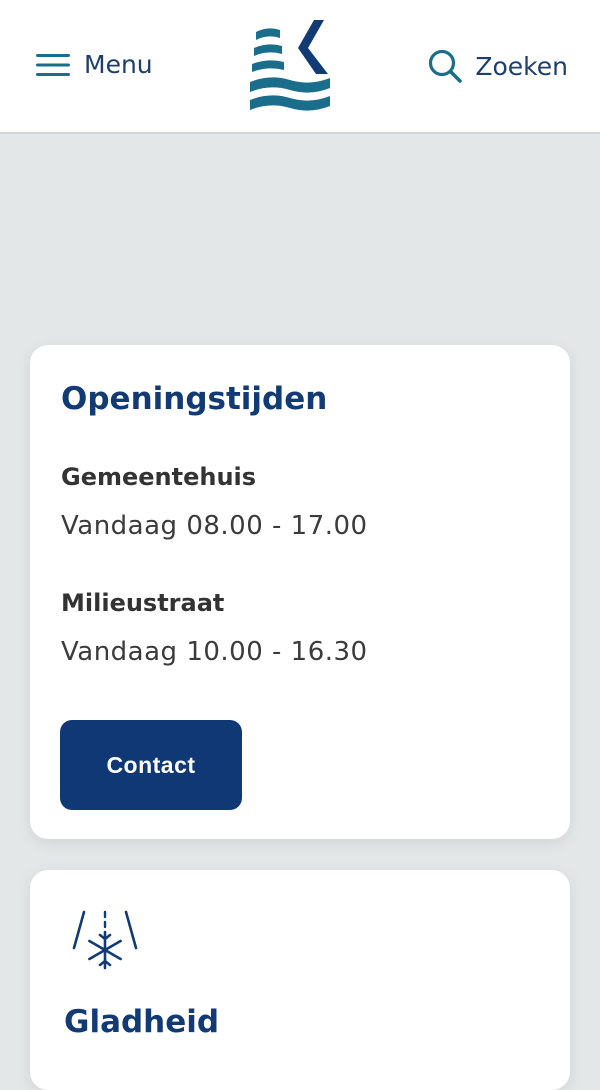 This screenshot has width=600, height=1090. I want to click on search-button: Zoeken, so click(497, 66).